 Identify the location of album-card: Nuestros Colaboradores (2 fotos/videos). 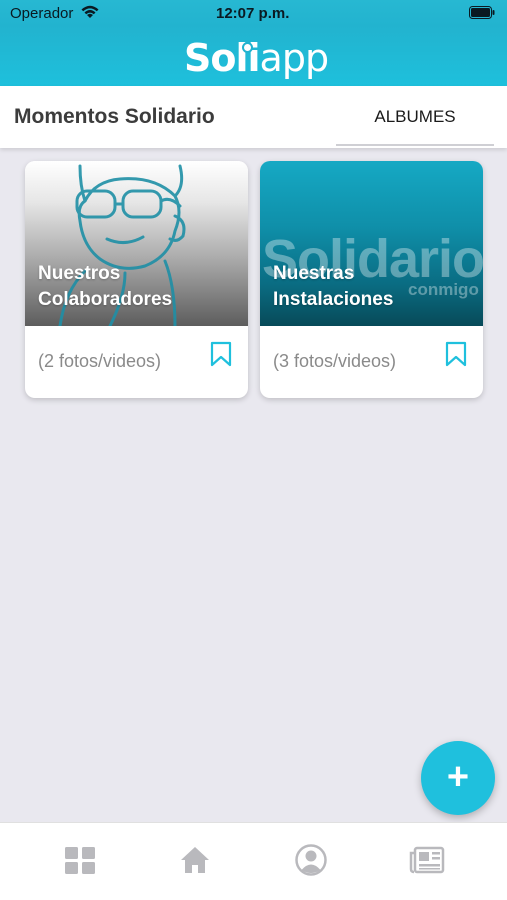
(136, 279).